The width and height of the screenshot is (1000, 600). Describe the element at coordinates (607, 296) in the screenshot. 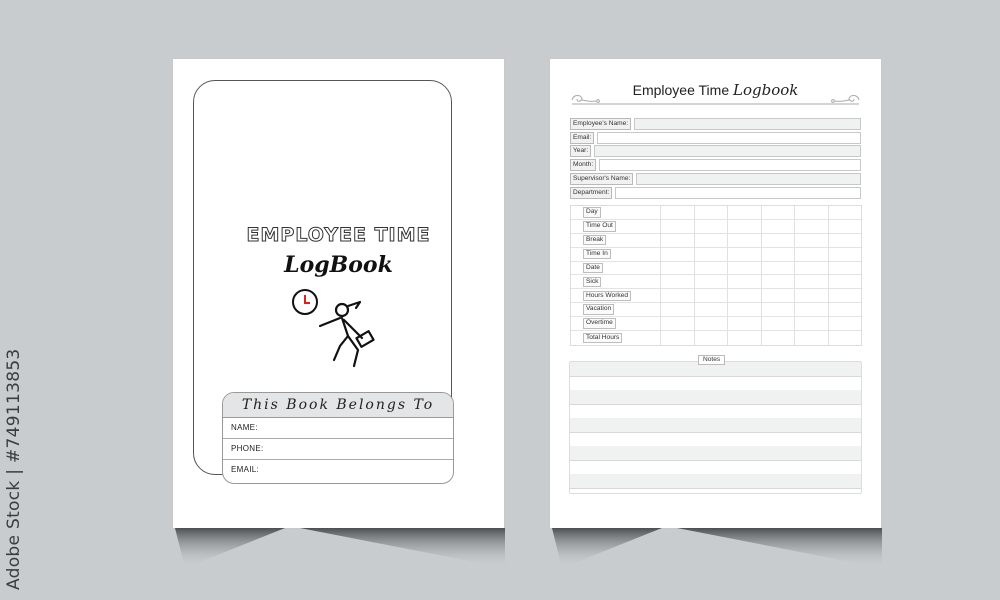

I see `timesheet-row-label: Hours Worked` at that location.